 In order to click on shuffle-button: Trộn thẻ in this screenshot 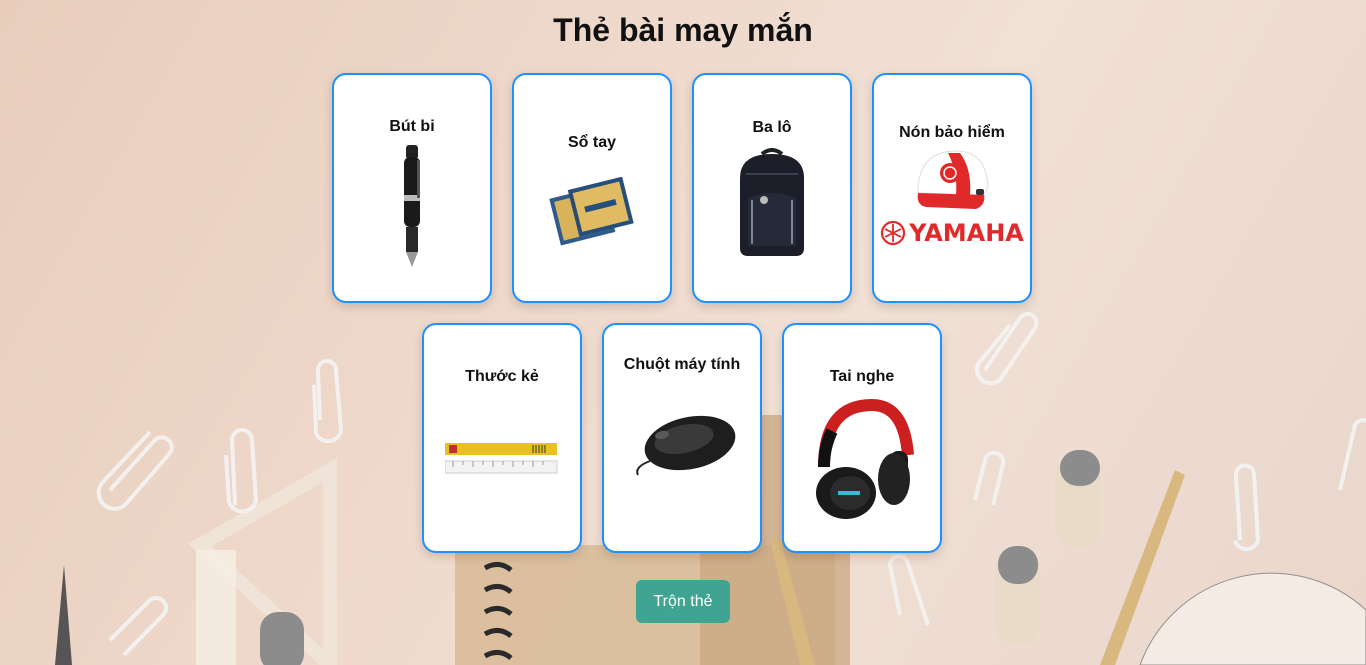, I will do `click(683, 601)`.